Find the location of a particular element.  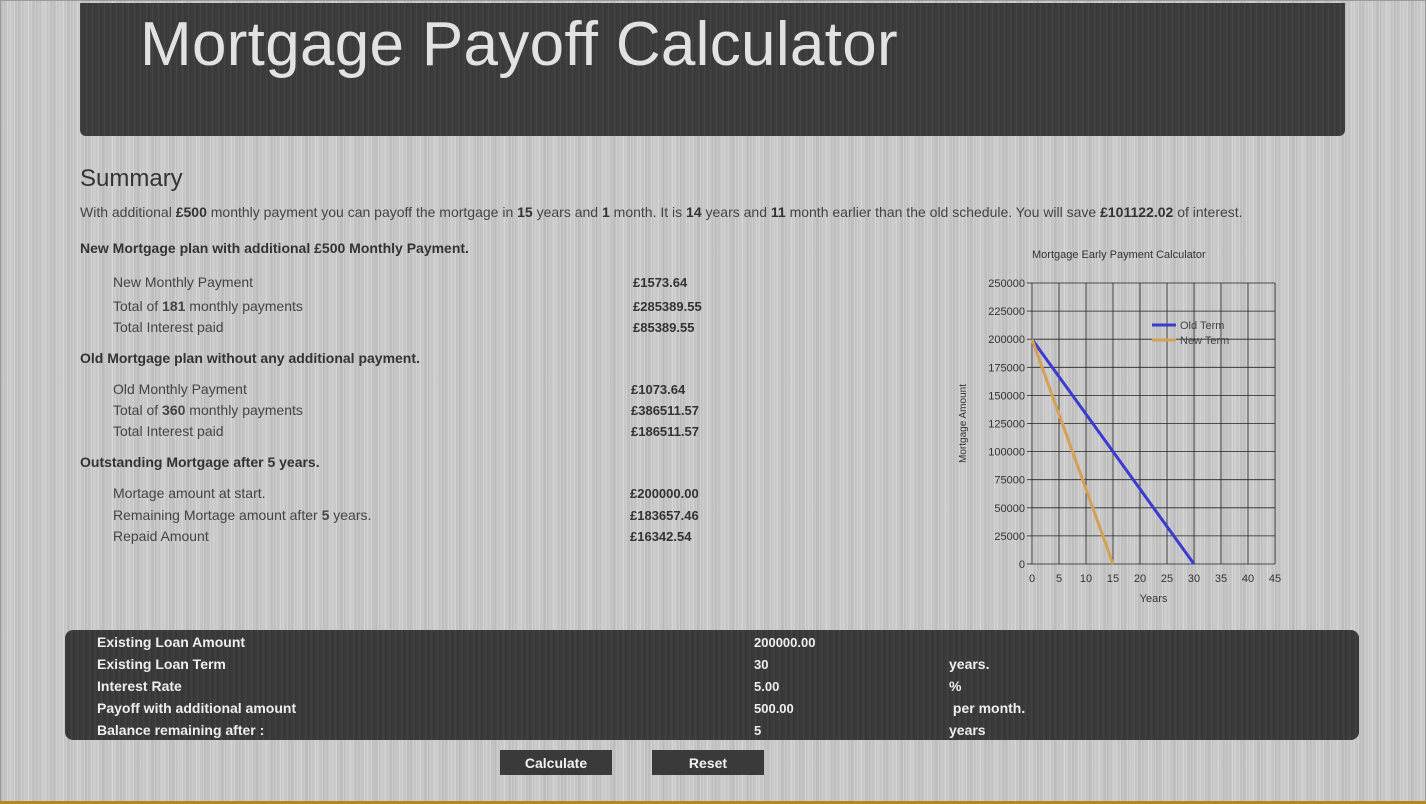

y-tick-label: 150000 is located at coordinates (1006, 396).